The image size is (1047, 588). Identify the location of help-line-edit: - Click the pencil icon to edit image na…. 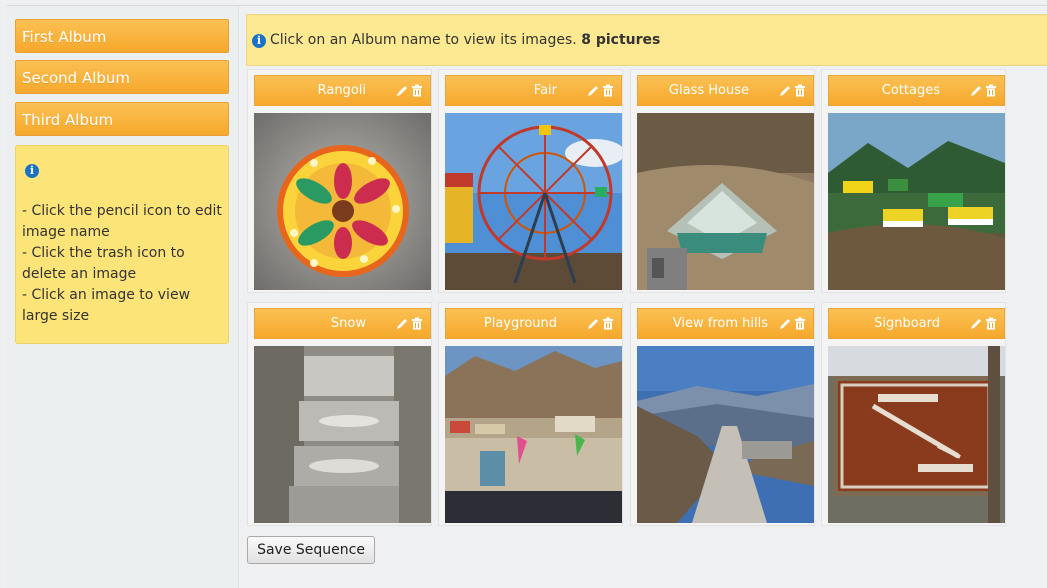
(122, 221).